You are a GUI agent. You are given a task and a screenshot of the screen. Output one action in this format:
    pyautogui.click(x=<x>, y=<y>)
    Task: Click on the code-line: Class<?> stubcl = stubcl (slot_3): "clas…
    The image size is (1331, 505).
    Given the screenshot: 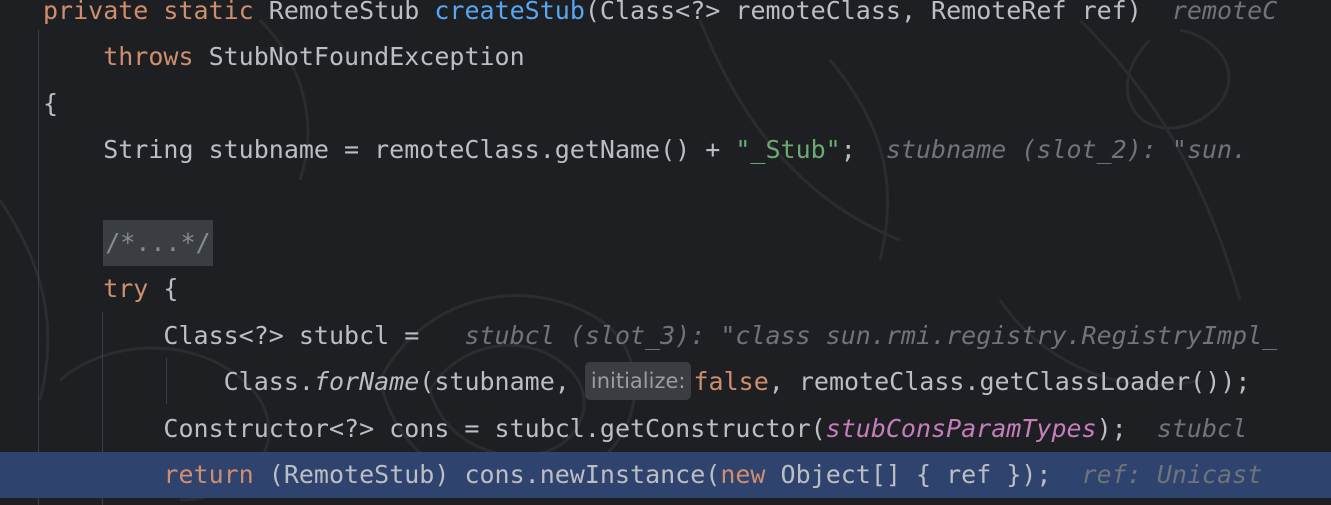 What is the action you would take?
    pyautogui.click(x=665, y=336)
    